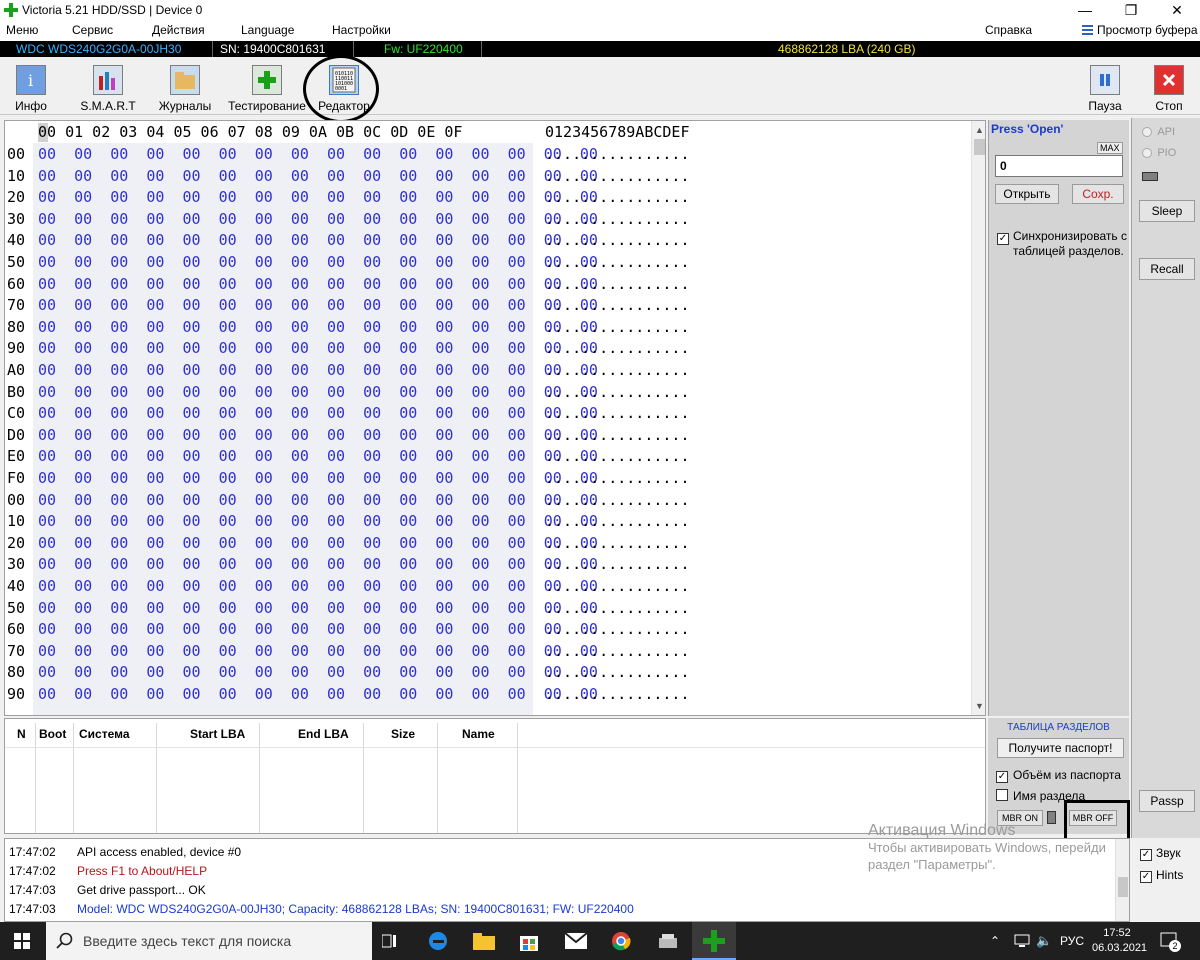 This screenshot has height=960, width=1200. Describe the element at coordinates (1167, 801) in the screenshot. I see `passport-button: Passp` at that location.